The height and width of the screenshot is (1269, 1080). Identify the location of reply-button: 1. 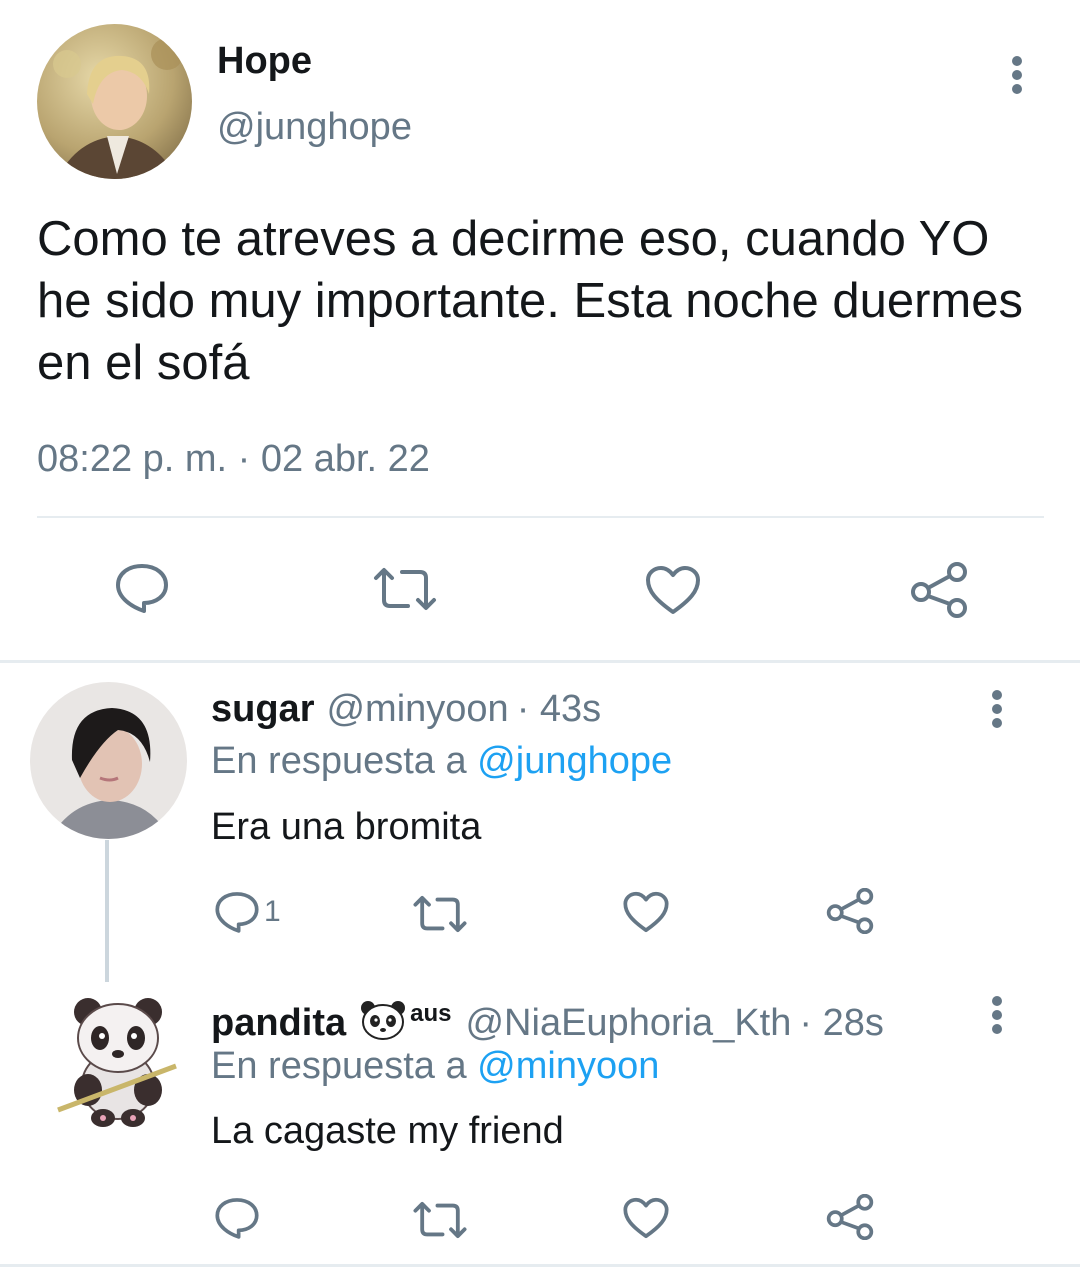
(247, 912).